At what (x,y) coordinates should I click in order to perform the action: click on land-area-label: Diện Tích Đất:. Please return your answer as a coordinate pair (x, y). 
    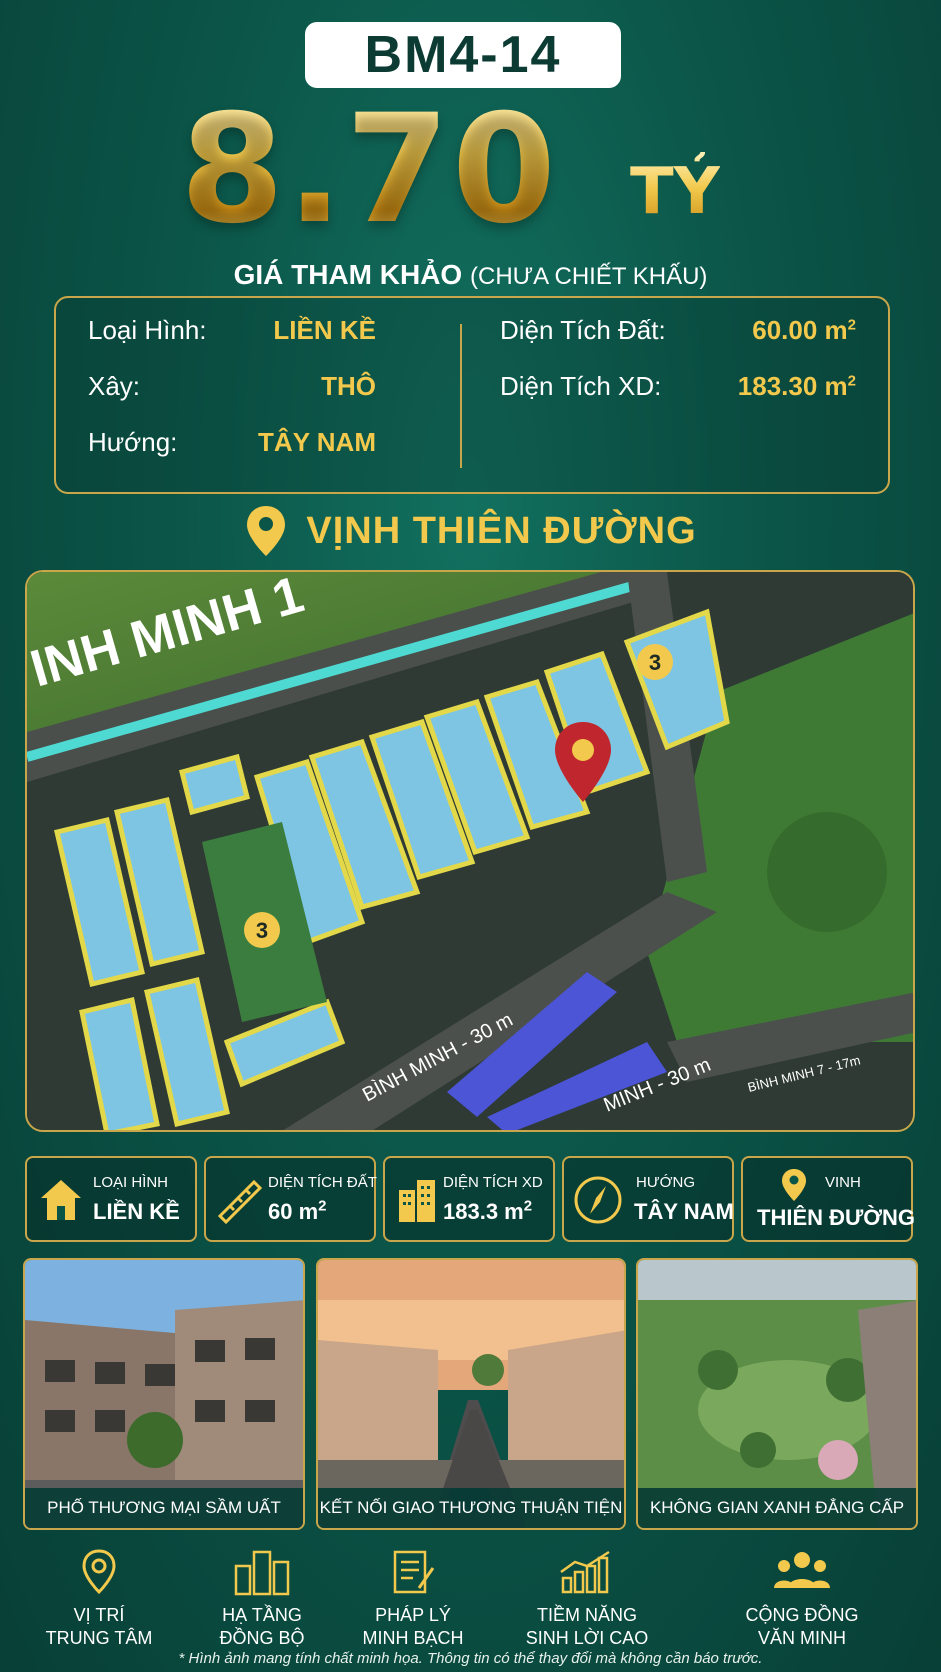
    Looking at the image, I should click on (583, 330).